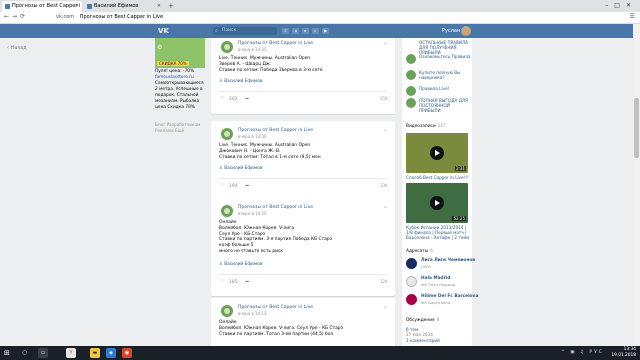 Image resolution: width=640 pixels, height=360 pixels. I want to click on player-icon: ▶, so click(325, 31).